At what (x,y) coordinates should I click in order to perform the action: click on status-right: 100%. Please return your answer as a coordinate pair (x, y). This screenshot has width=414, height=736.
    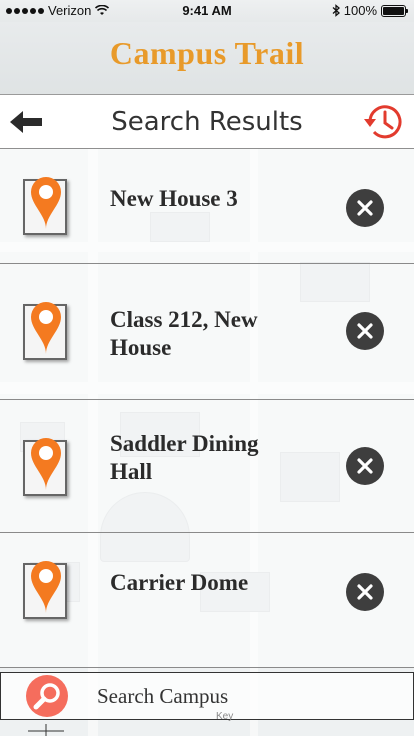
    Looking at the image, I should click on (370, 10).